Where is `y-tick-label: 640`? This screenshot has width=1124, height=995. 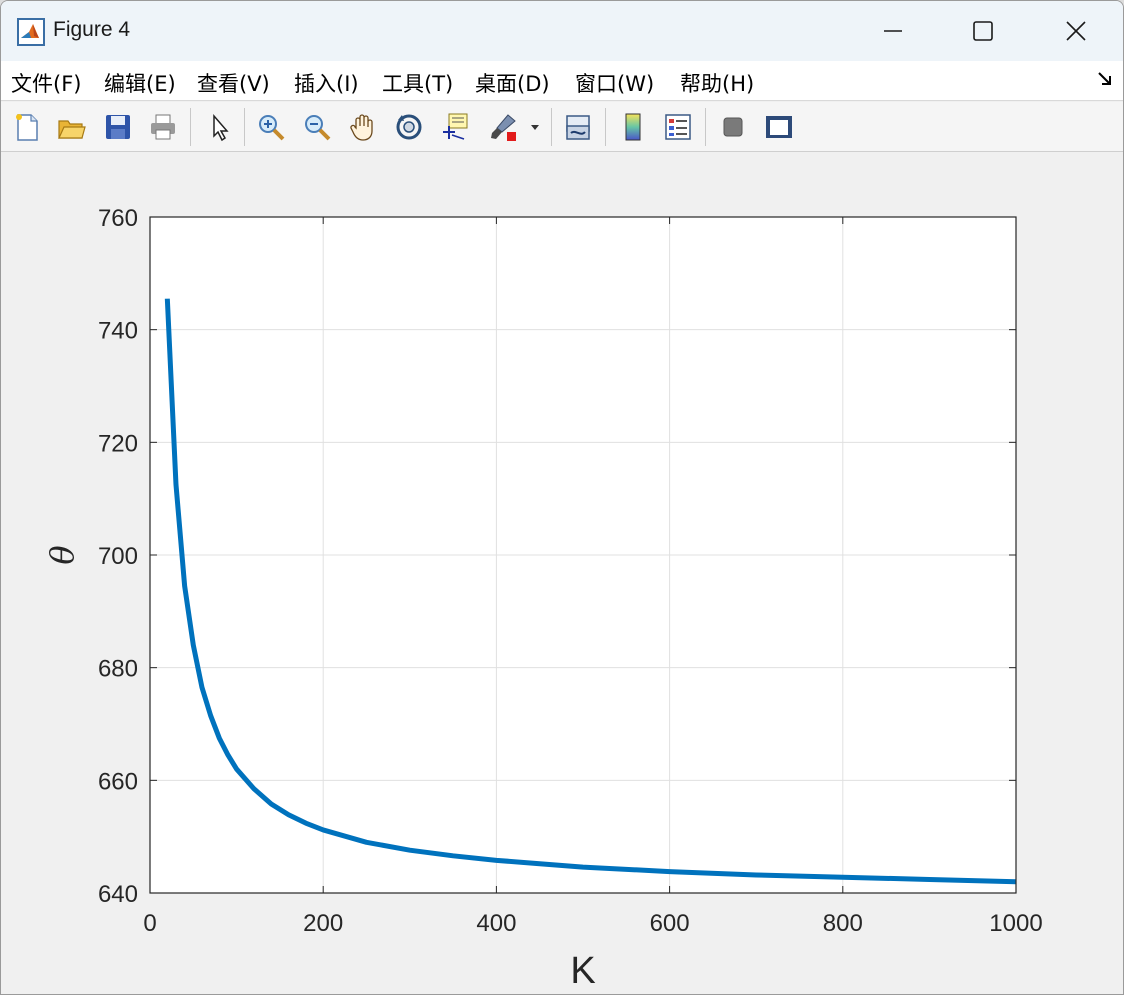
y-tick-label: 640 is located at coordinates (118, 894).